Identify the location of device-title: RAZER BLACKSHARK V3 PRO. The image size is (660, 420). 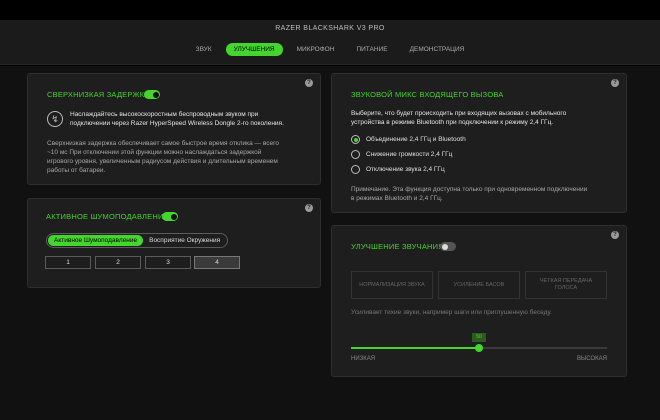
(330, 28).